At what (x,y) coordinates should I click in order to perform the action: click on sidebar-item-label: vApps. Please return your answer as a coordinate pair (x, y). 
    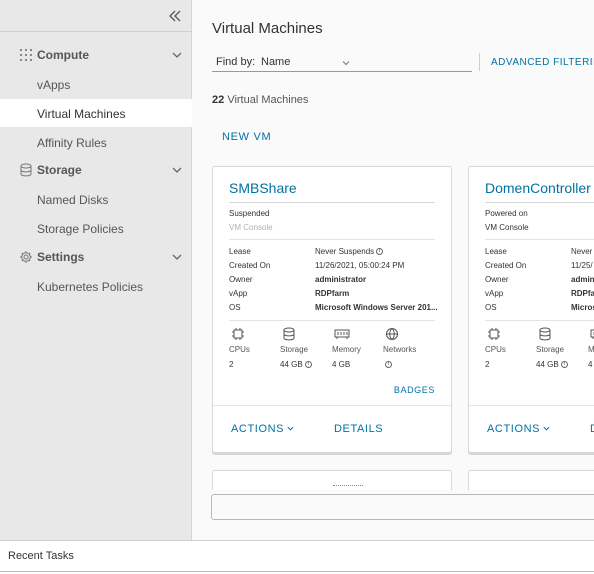
    Looking at the image, I should click on (54, 85).